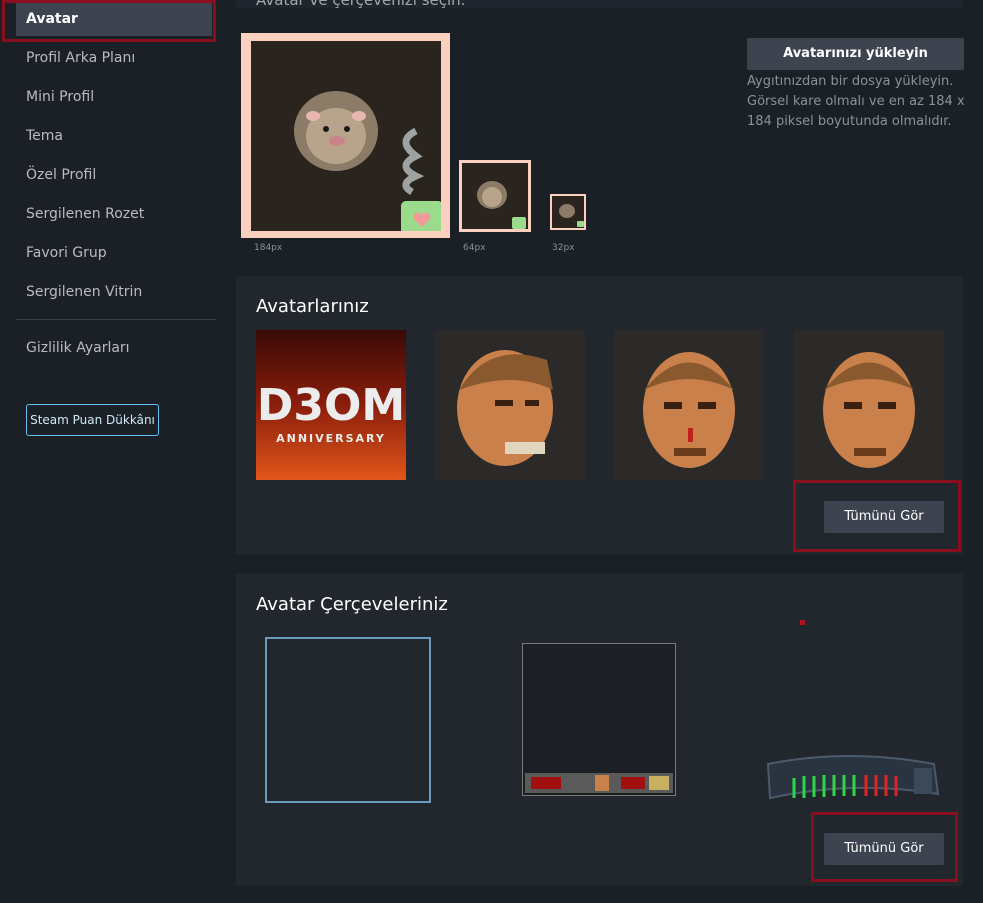 The height and width of the screenshot is (903, 983). What do you see at coordinates (114, 348) in the screenshot?
I see `sidebar-item-privacy-settings: Gizlilik Ayarları` at bounding box center [114, 348].